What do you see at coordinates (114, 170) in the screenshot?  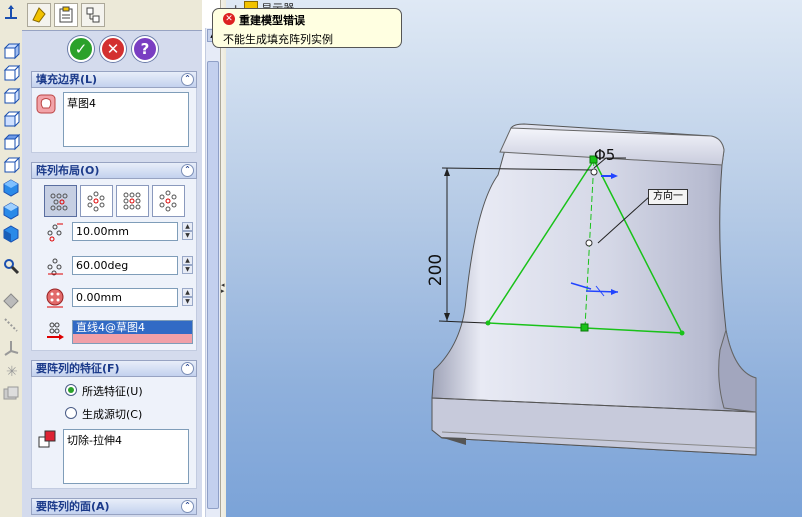 I see `pattern-layout-header: 阵列布局(O) ⌃` at bounding box center [114, 170].